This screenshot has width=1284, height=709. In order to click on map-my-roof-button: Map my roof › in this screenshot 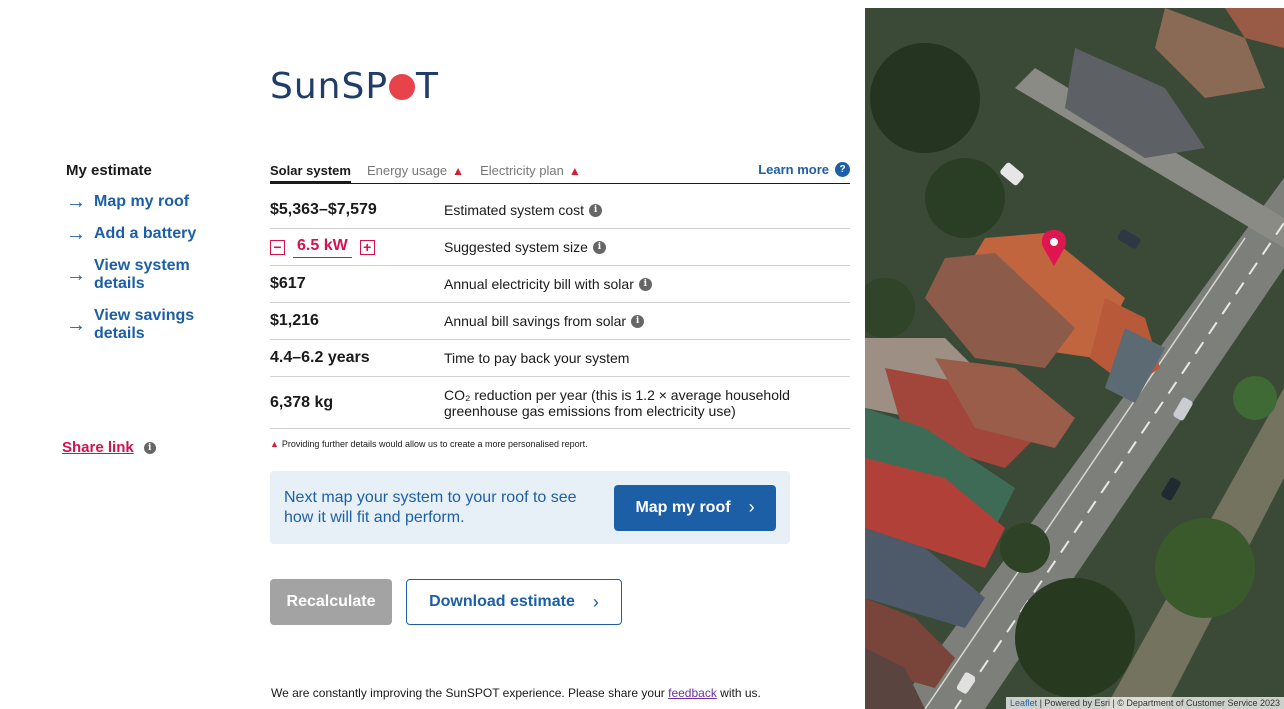, I will do `click(695, 507)`.